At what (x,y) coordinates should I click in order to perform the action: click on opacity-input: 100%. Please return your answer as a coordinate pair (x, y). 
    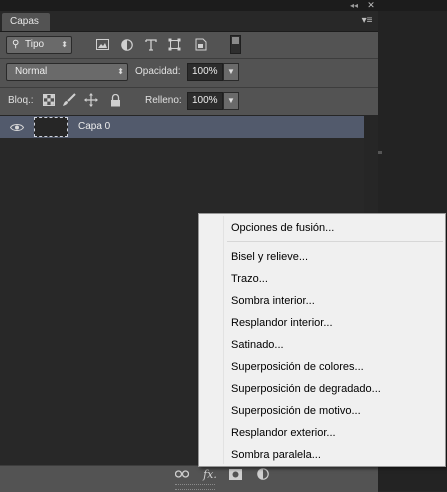
    Looking at the image, I should click on (205, 72).